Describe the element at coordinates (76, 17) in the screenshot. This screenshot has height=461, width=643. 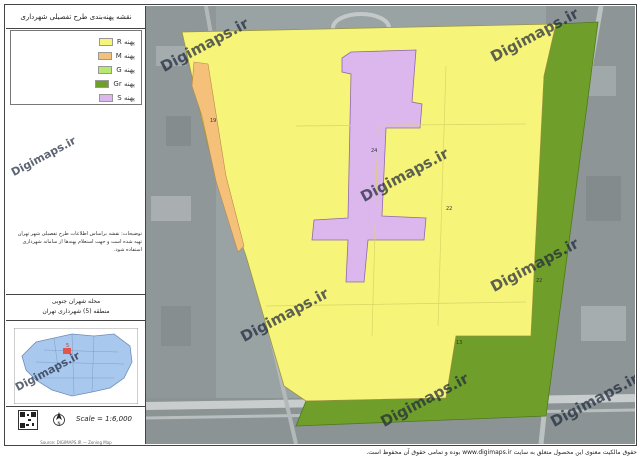
I see `map-title: نقشه پهنه‌بندی طرح تفصیلی شهرداری` at that location.